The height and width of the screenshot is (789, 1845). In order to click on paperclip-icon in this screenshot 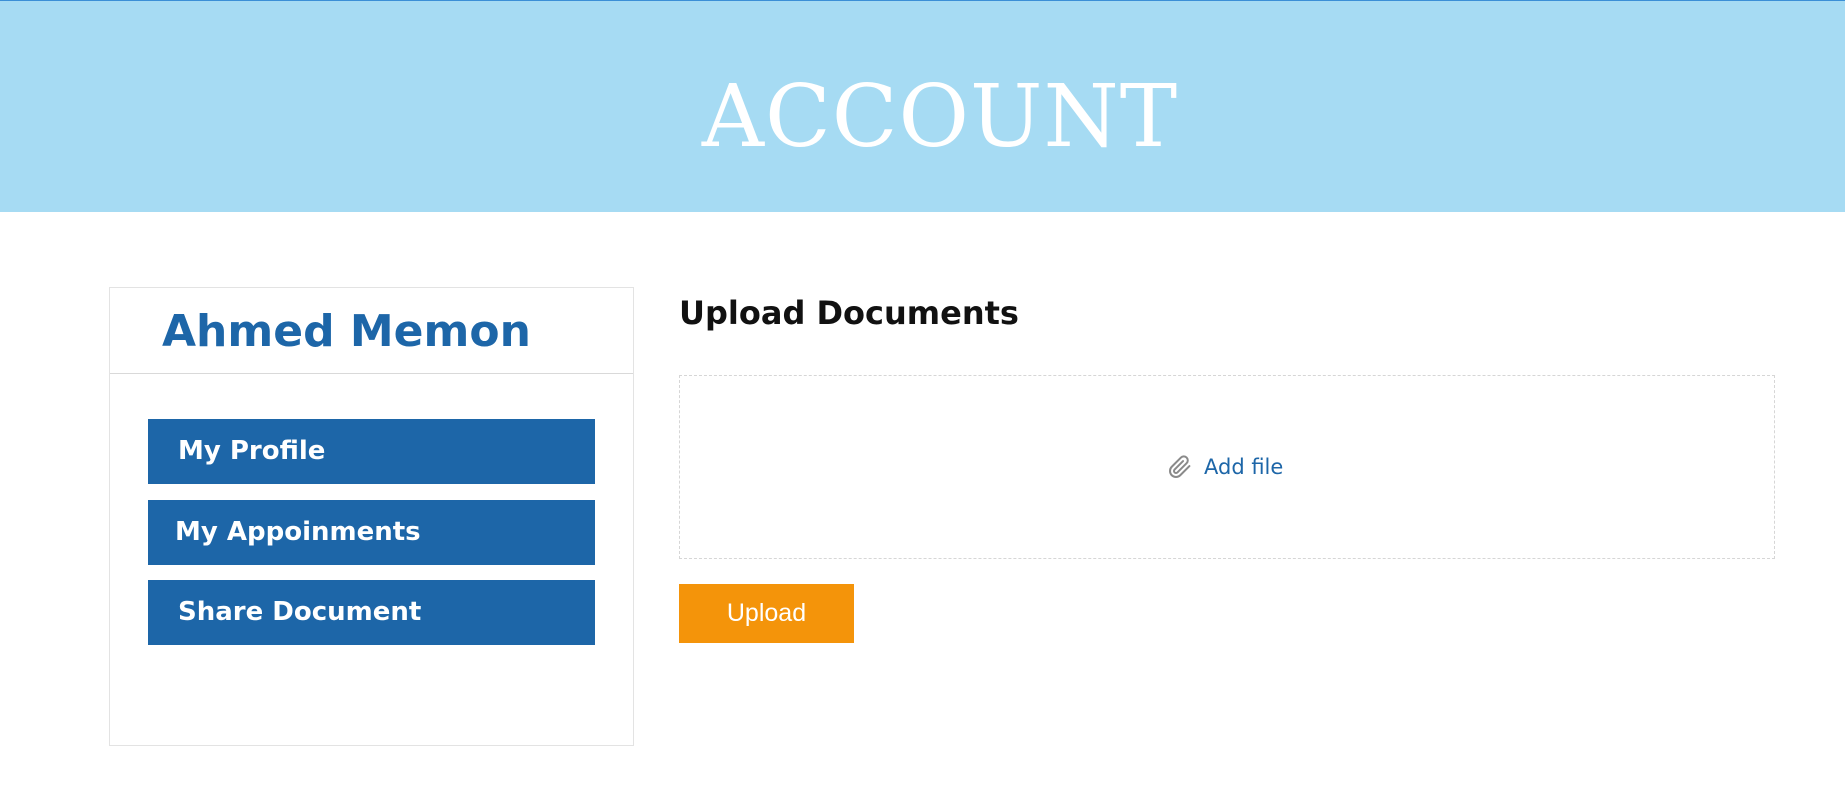, I will do `click(1180, 467)`.